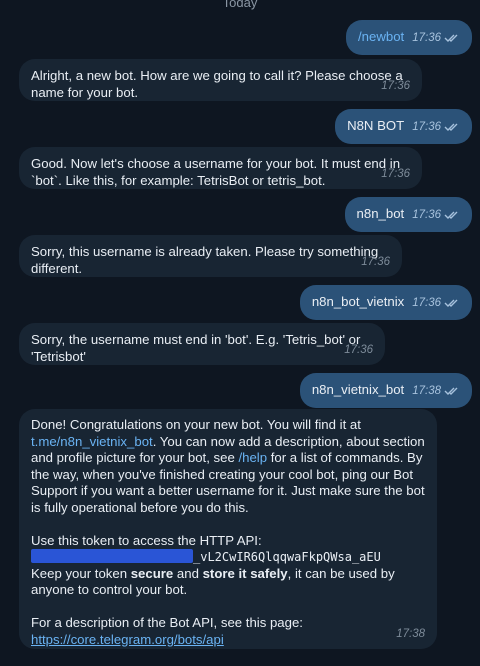 The width and height of the screenshot is (480, 666). Describe the element at coordinates (358, 389) in the screenshot. I see `message-text: n8n_vietnix_bot` at that location.